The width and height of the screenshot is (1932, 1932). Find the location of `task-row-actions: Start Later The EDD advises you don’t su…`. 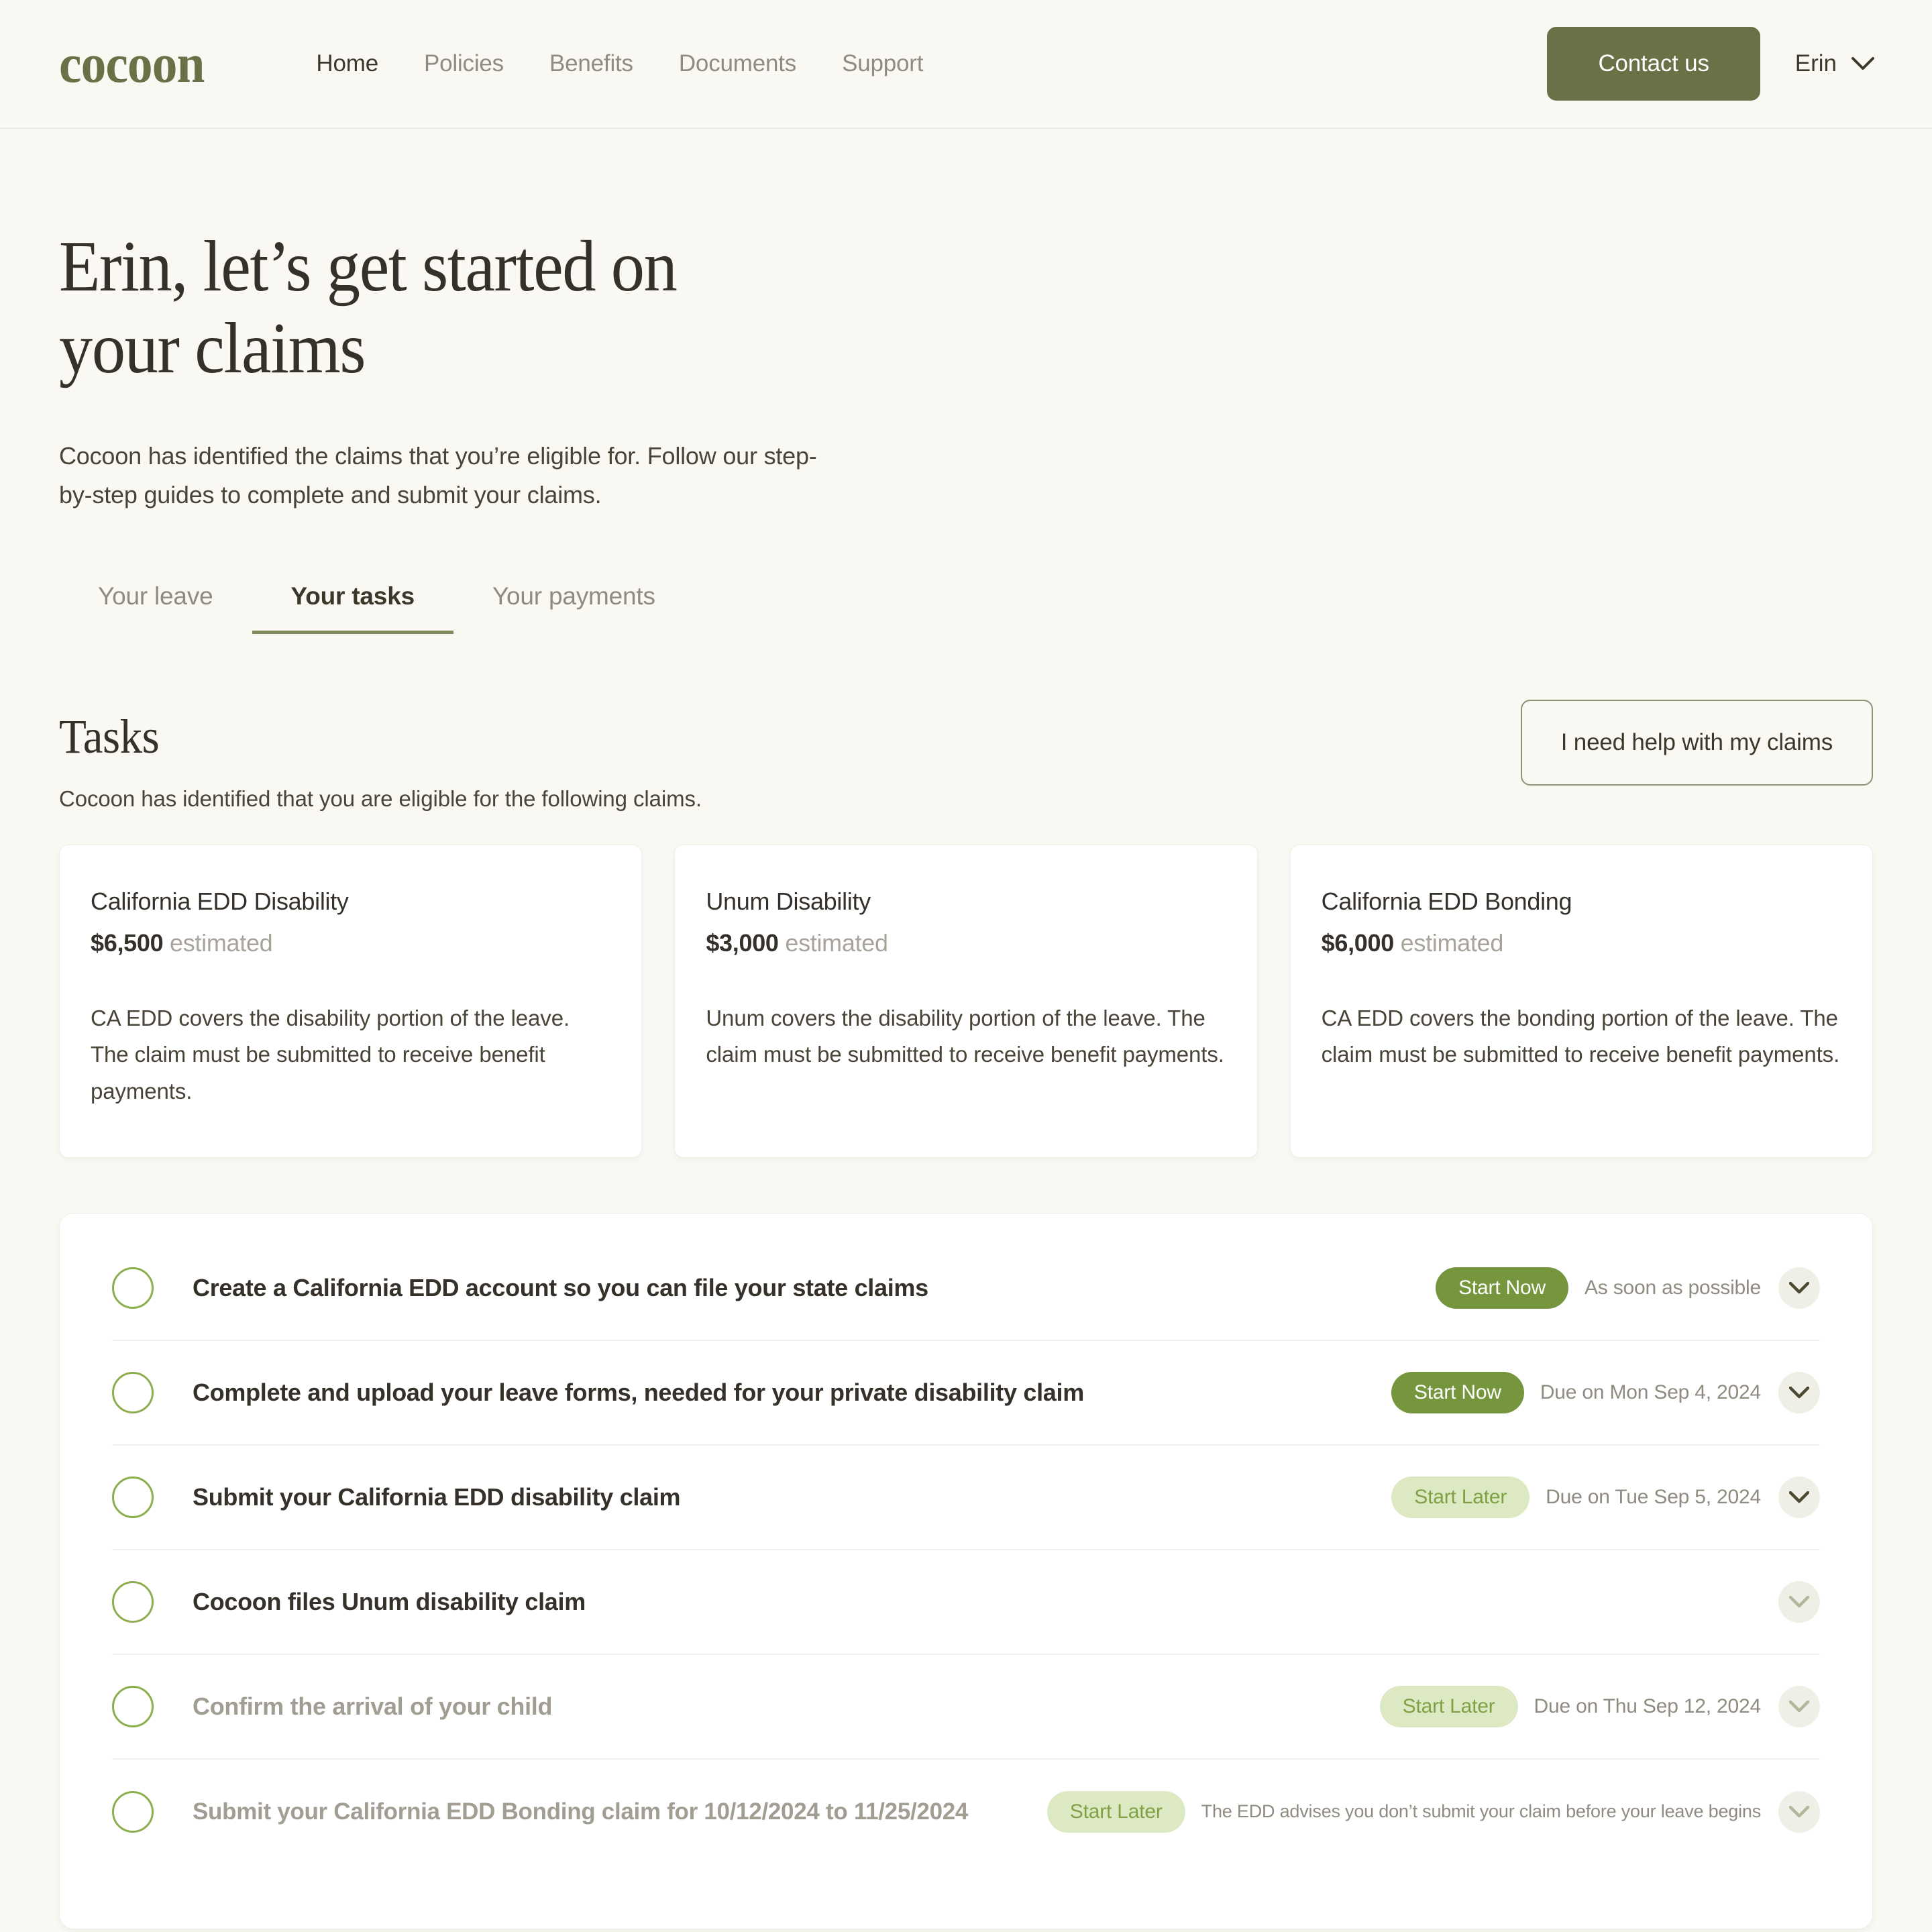

task-row-actions: Start Later The EDD advises you don’t su… is located at coordinates (1433, 1811).